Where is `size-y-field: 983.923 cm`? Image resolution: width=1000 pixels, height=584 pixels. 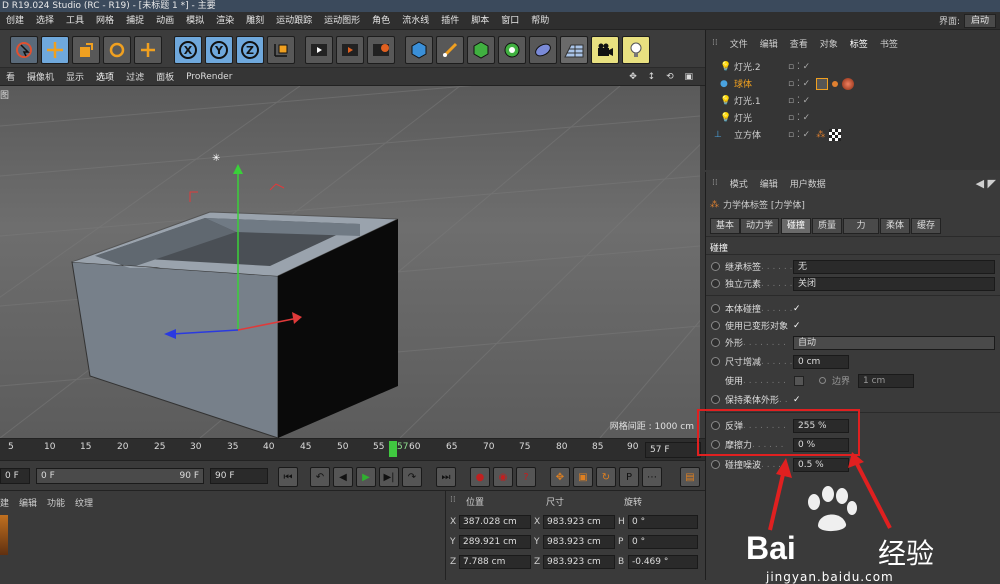 size-y-field: 983.923 cm is located at coordinates (579, 542).